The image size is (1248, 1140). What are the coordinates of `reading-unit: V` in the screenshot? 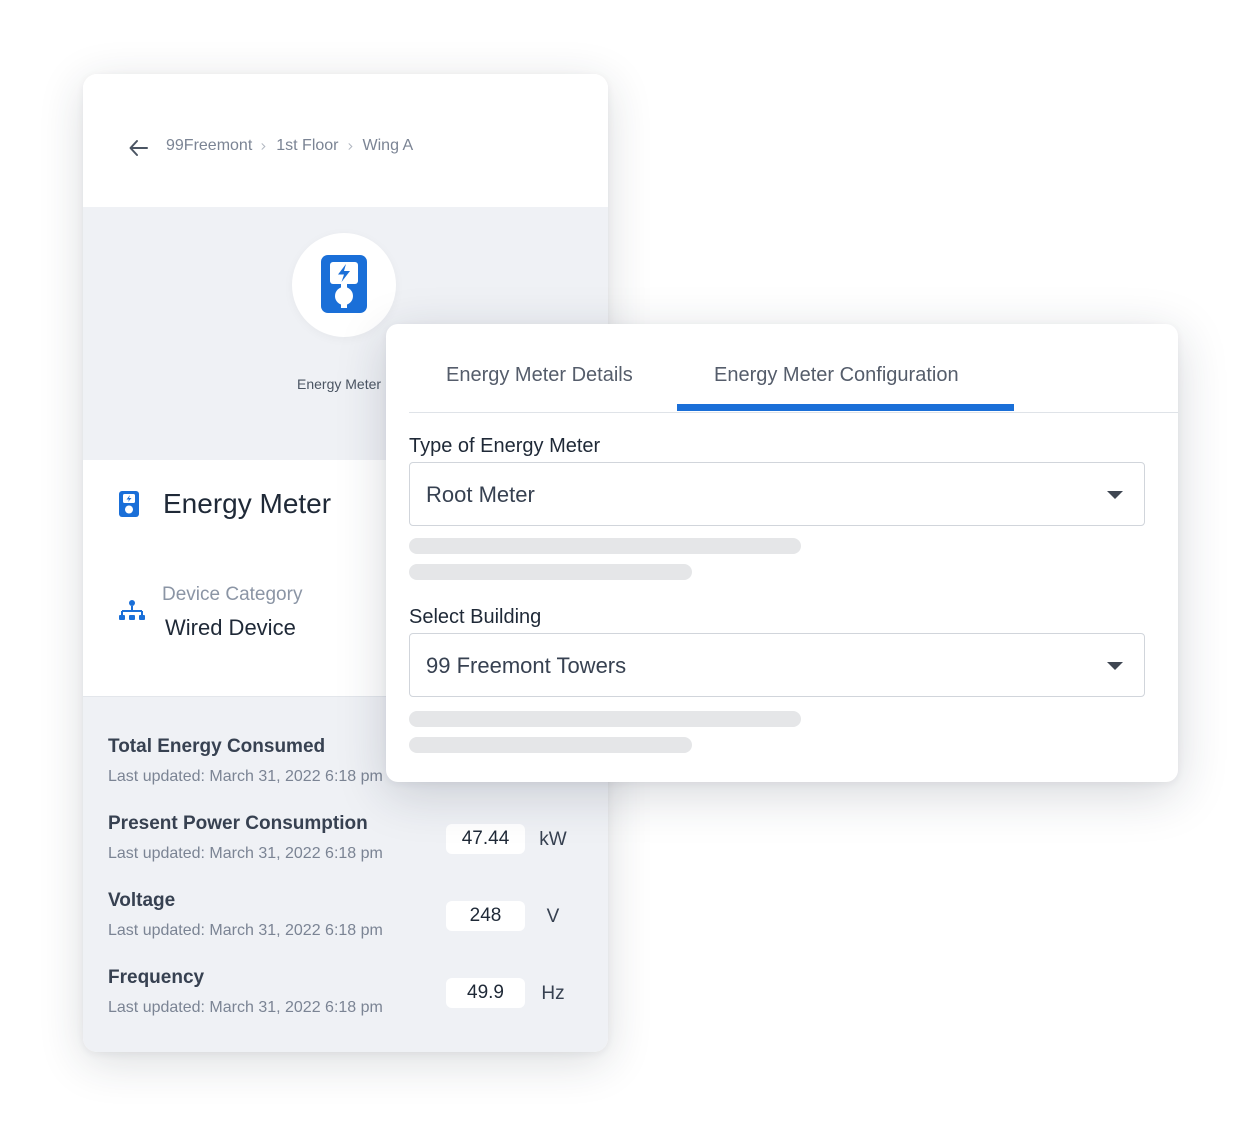 It's located at (553, 916).